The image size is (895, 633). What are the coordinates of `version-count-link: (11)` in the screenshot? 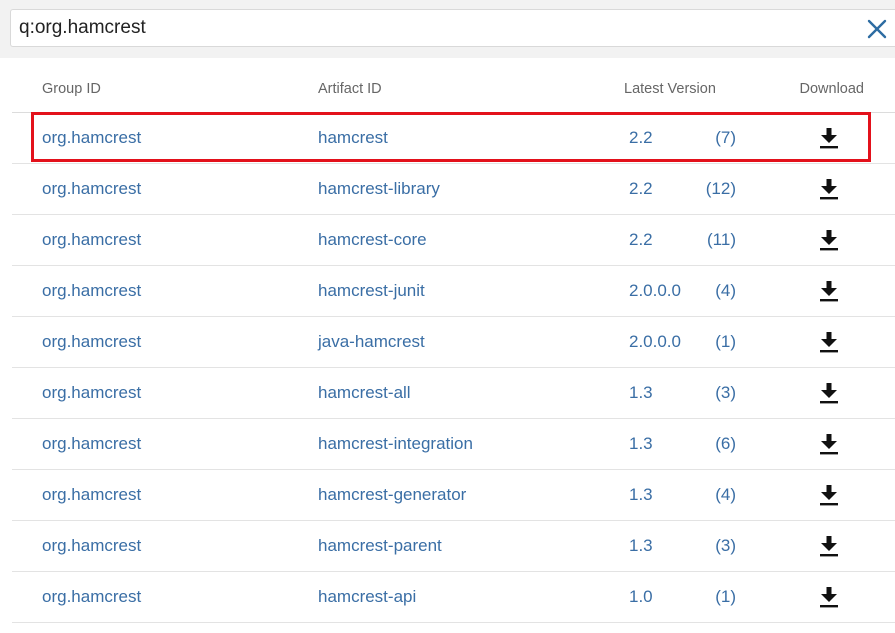 It's located at (721, 240).